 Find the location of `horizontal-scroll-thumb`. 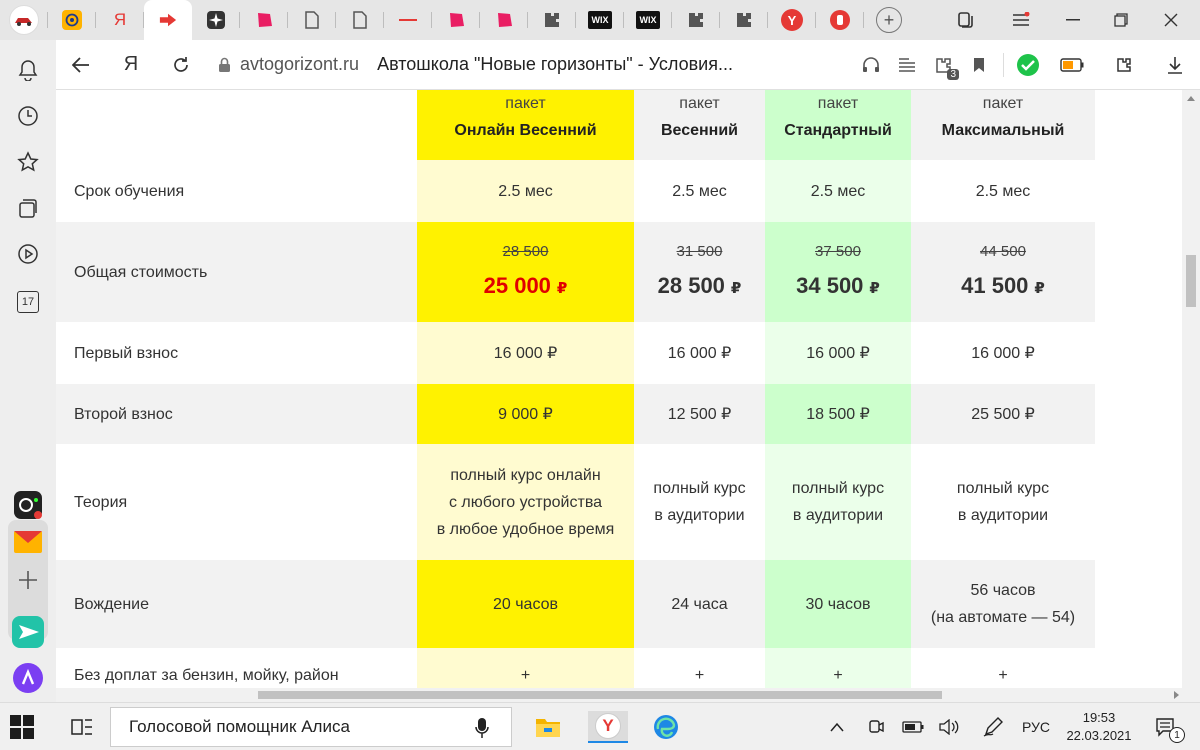

horizontal-scroll-thumb is located at coordinates (600, 695).